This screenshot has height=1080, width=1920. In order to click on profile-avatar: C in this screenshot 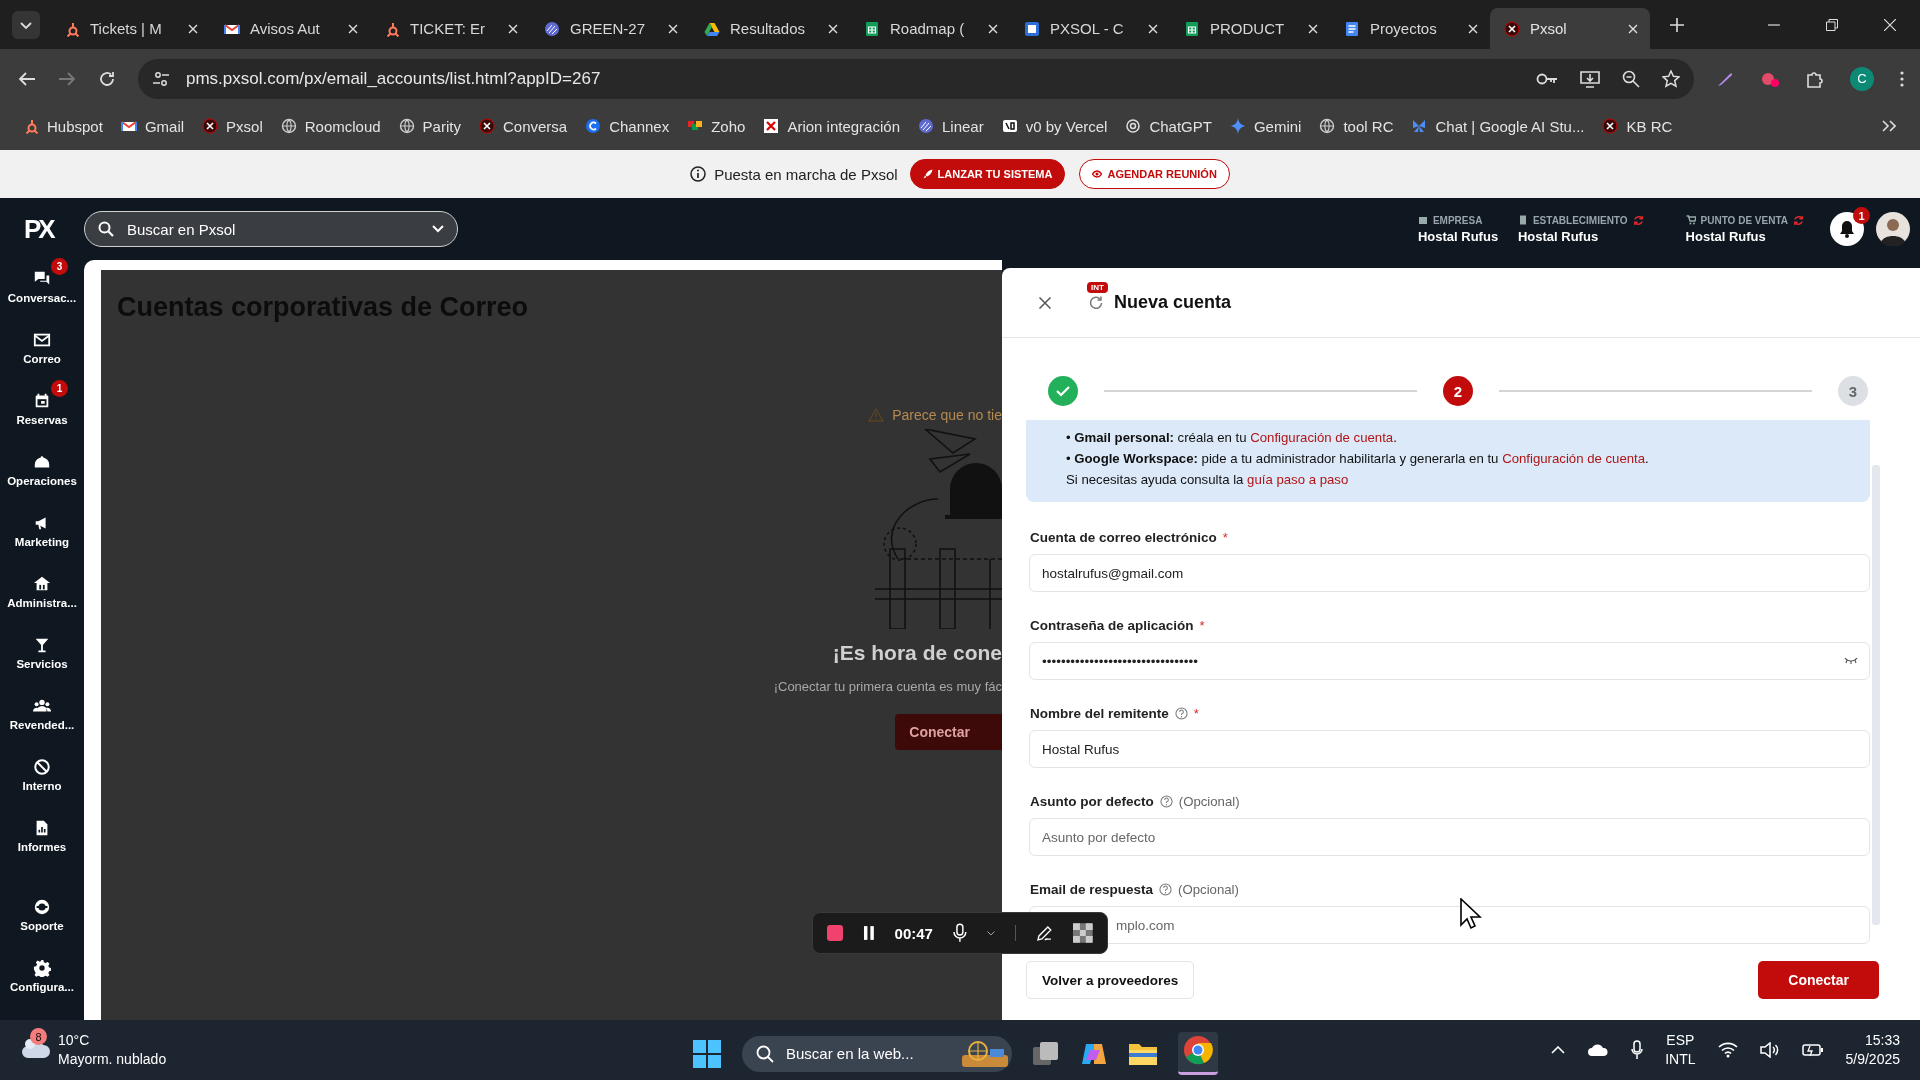, I will do `click(1862, 78)`.